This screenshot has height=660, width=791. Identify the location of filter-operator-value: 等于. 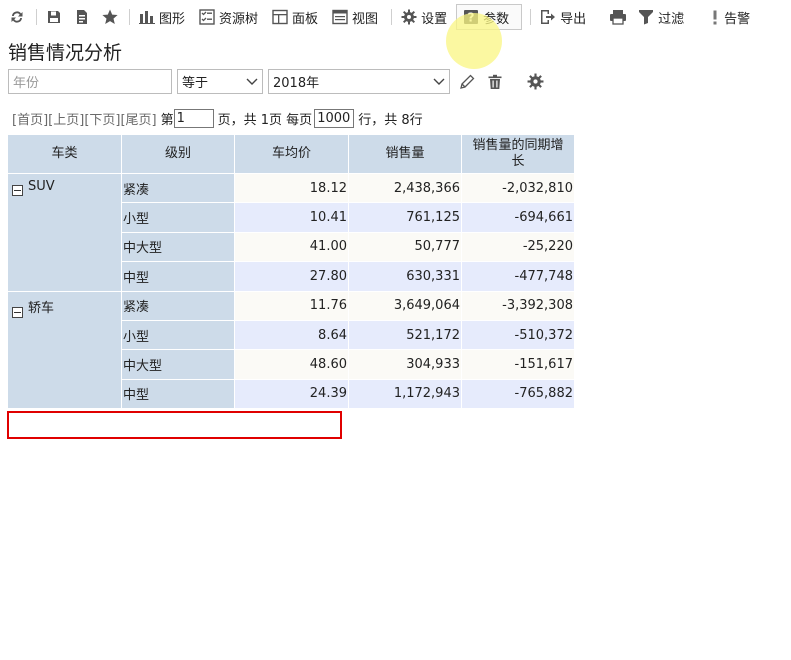
(195, 83).